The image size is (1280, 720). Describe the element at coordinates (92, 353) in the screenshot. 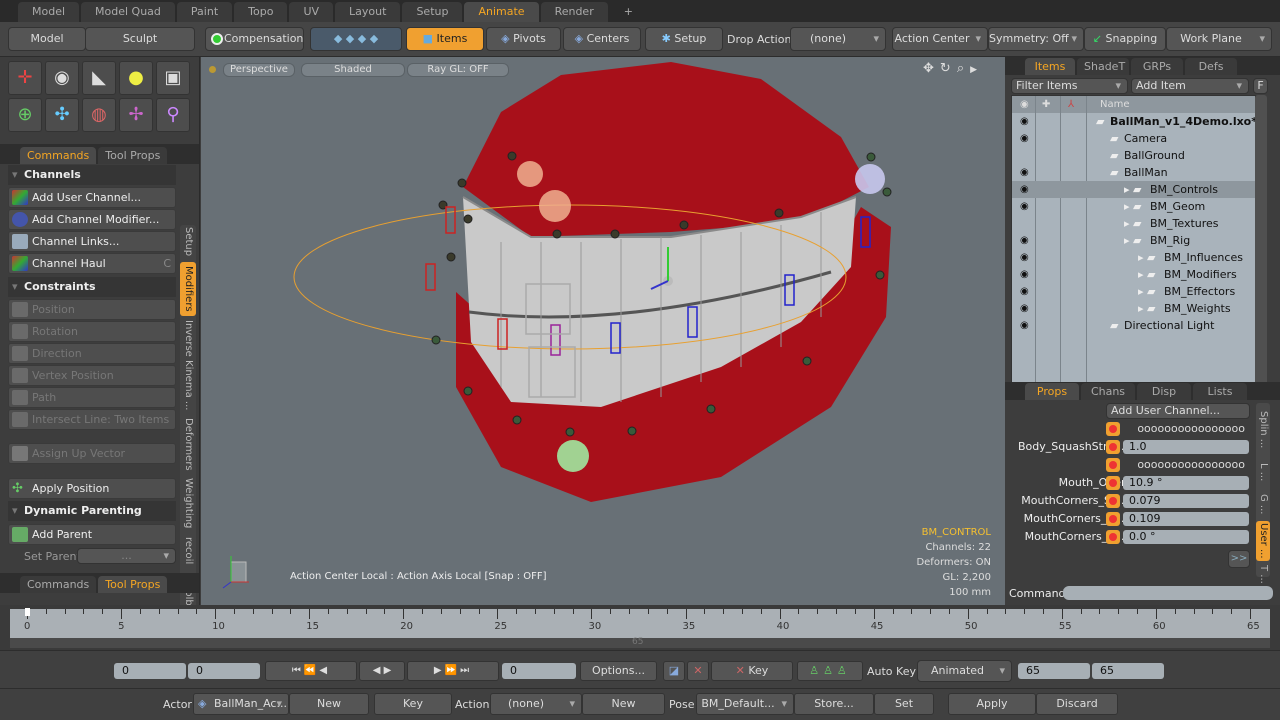

I see `constraint-direction: Direction` at that location.